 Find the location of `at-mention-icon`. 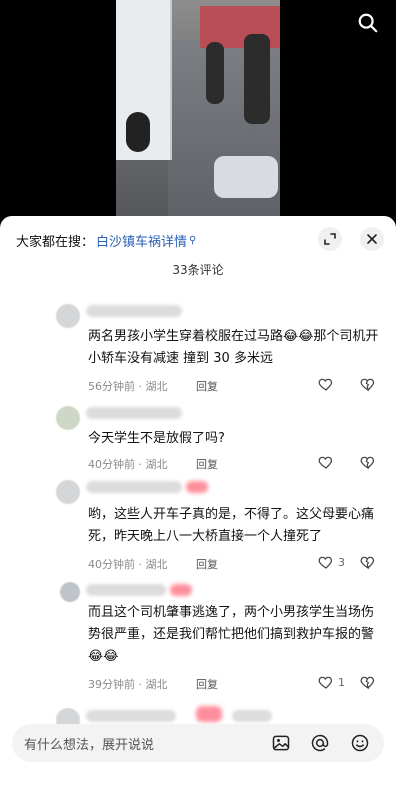

at-mention-icon is located at coordinates (320, 743).